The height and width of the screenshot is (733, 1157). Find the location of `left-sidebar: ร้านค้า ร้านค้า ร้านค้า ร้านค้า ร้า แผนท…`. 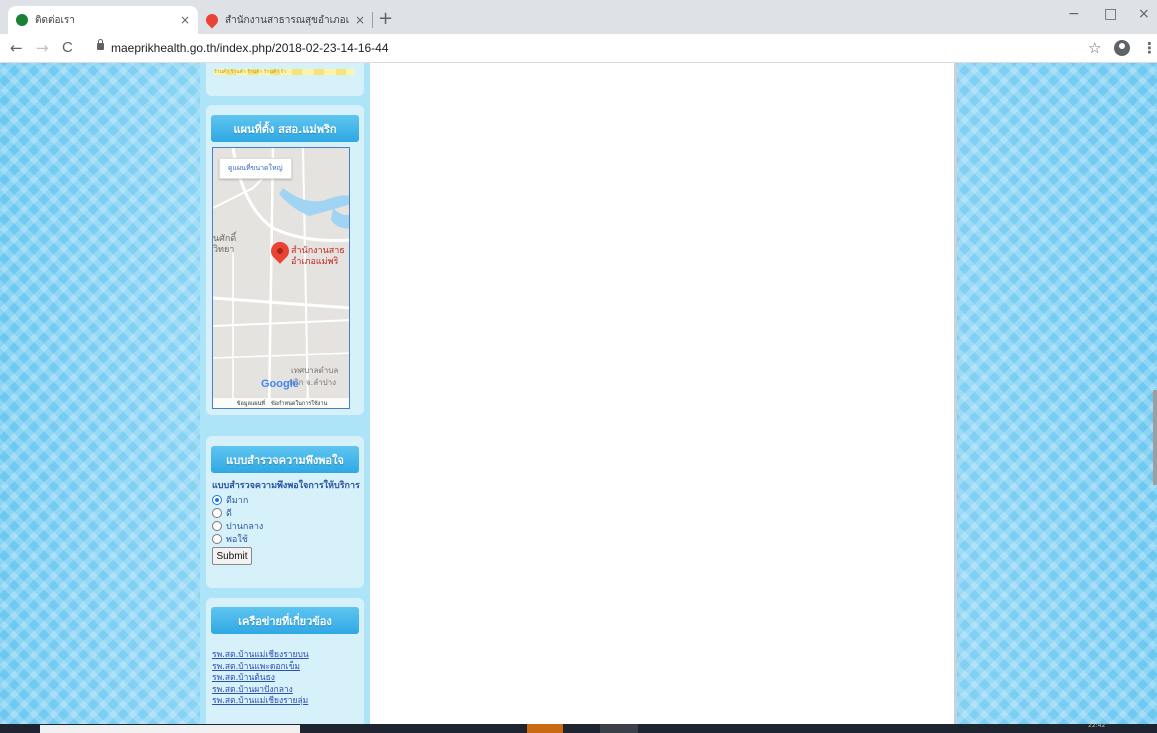

left-sidebar: ร้านค้า ร้านค้า ร้านค้า ร้านค้า ร้า แผนท… is located at coordinates (285, 393).